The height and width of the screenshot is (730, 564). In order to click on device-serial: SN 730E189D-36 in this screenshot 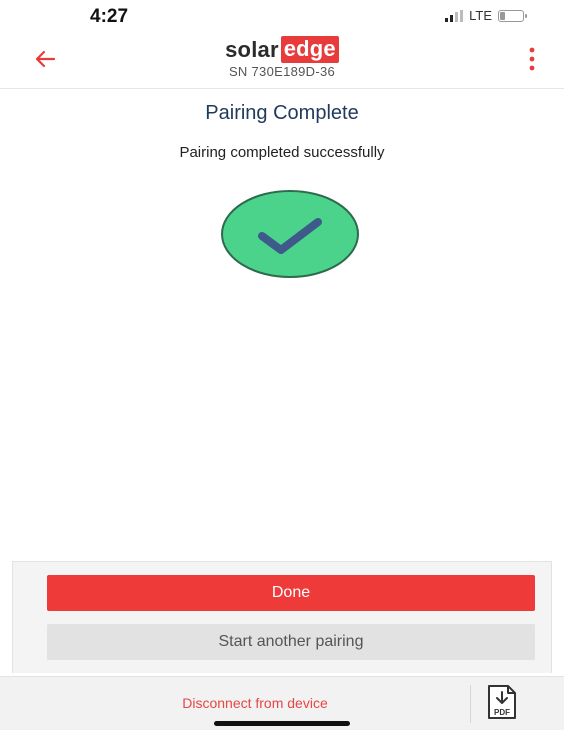, I will do `click(282, 71)`.